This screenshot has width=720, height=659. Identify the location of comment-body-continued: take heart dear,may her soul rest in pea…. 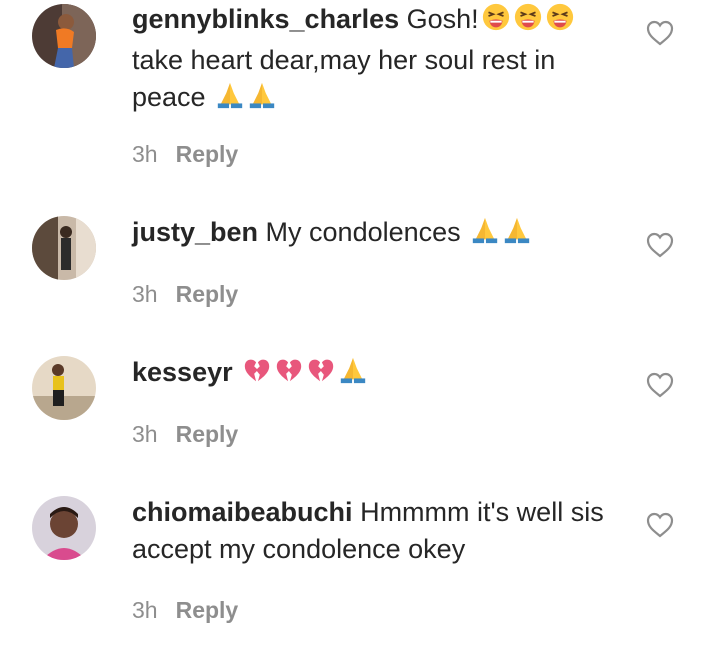
(344, 78).